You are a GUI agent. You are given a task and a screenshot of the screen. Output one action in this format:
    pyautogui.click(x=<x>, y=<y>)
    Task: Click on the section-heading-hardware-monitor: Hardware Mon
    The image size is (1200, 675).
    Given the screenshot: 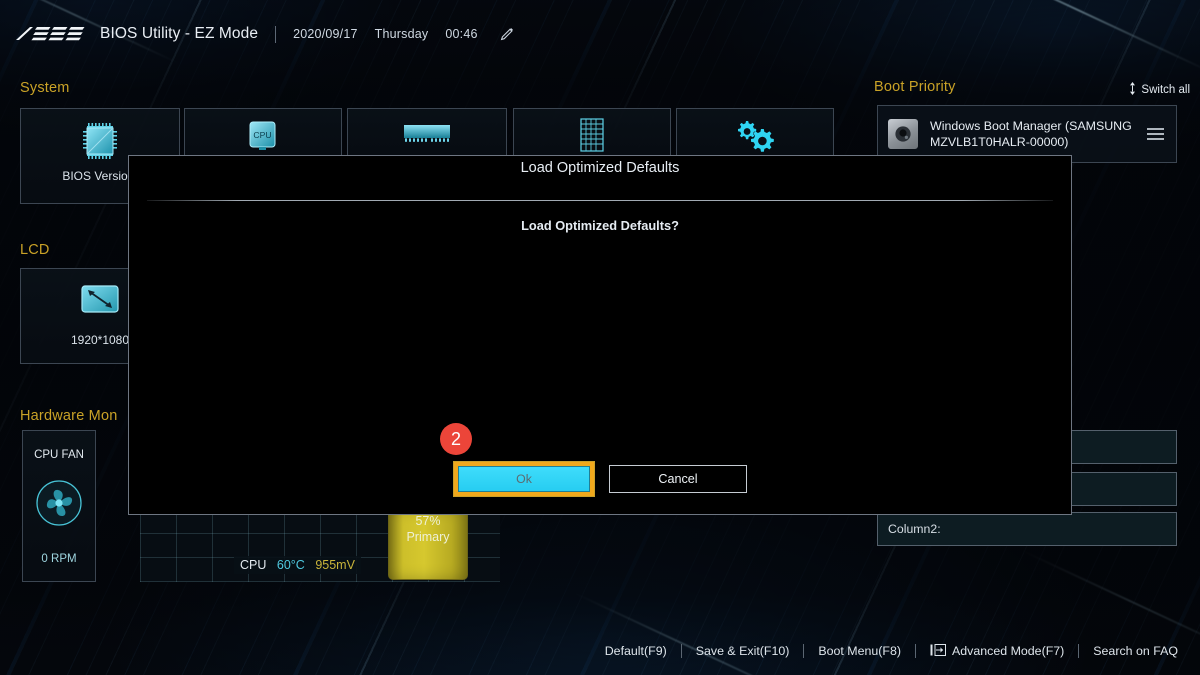 What is the action you would take?
    pyautogui.click(x=69, y=416)
    